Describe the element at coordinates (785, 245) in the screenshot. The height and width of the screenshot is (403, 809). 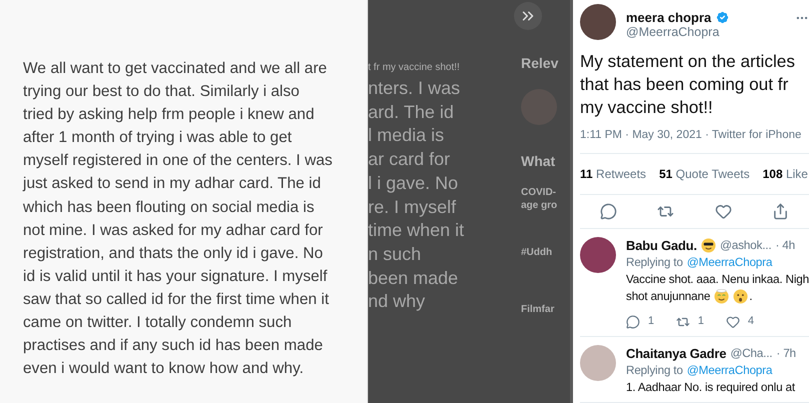
I see `reply-time: · 4h` at that location.